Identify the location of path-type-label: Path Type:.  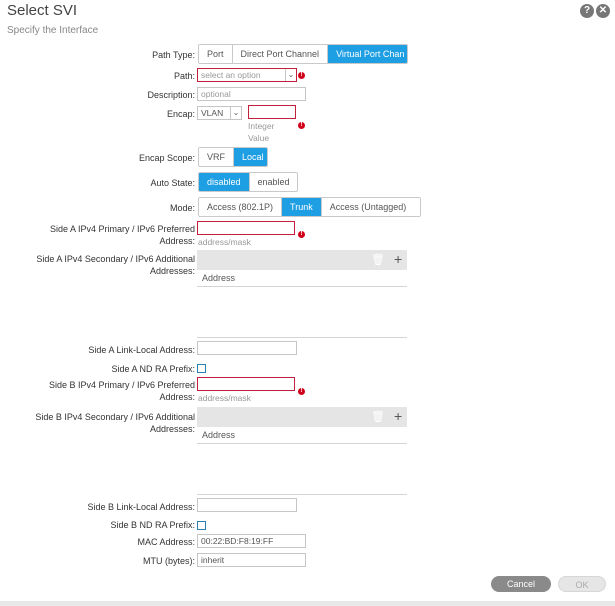
(173, 55).